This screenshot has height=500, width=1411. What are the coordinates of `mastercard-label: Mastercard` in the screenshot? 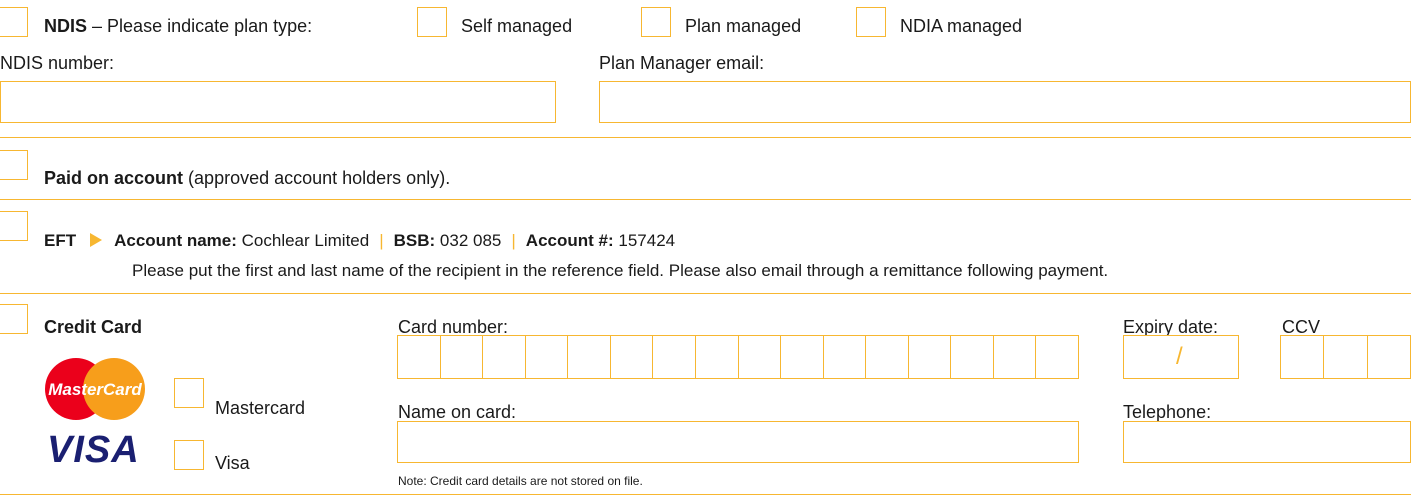 It's located at (260, 408).